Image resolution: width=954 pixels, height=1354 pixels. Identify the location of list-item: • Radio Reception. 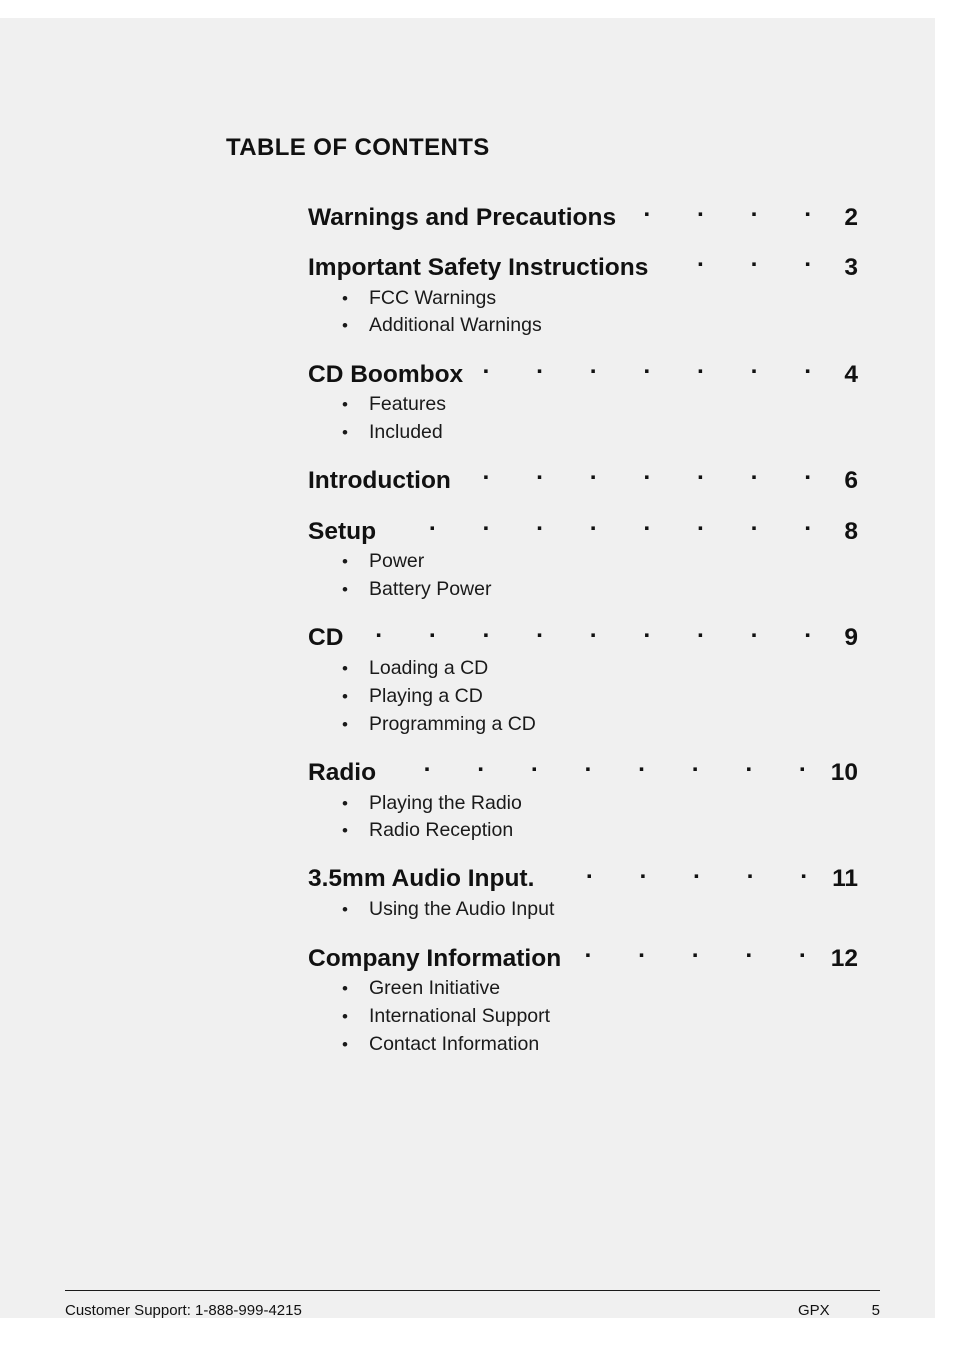
(583, 831).